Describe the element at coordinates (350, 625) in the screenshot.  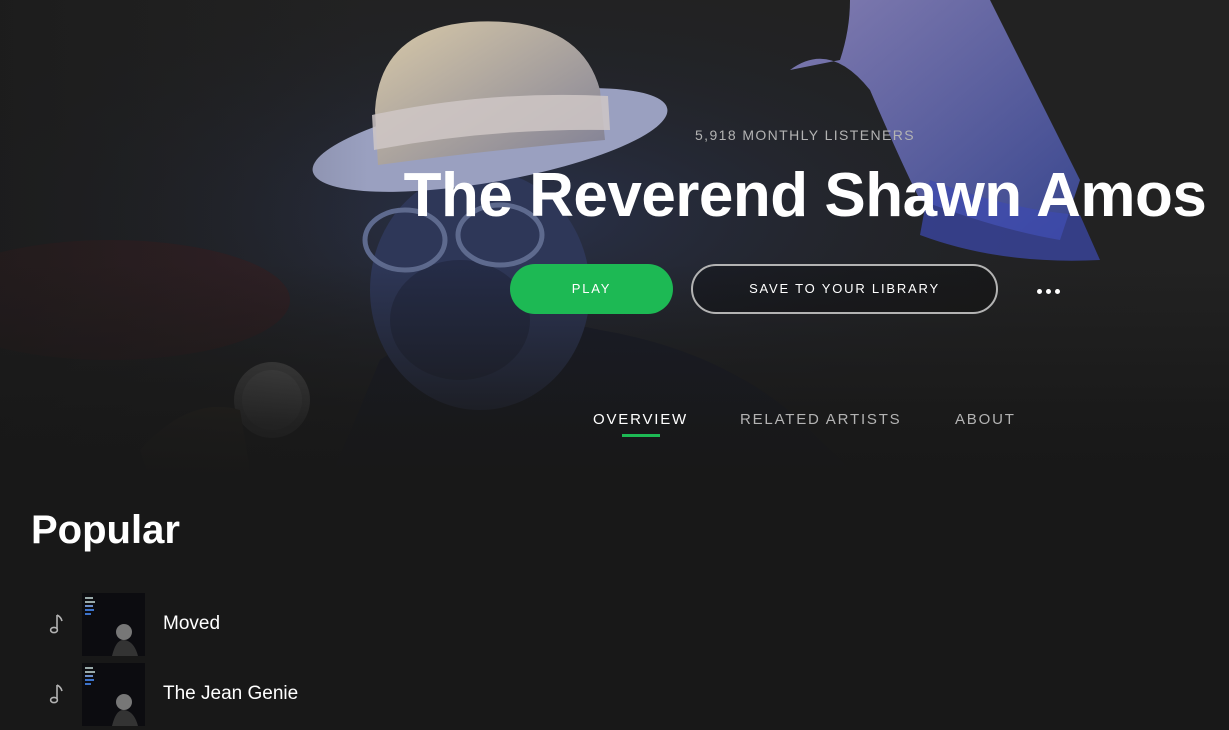
I see `track-row: Moved` at that location.